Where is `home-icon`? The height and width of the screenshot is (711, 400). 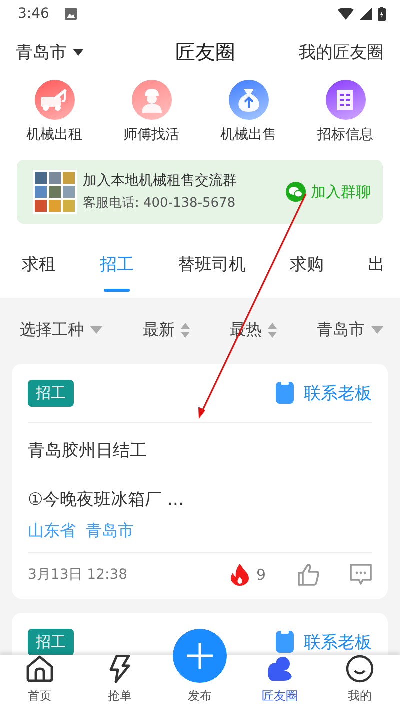 home-icon is located at coordinates (40, 669).